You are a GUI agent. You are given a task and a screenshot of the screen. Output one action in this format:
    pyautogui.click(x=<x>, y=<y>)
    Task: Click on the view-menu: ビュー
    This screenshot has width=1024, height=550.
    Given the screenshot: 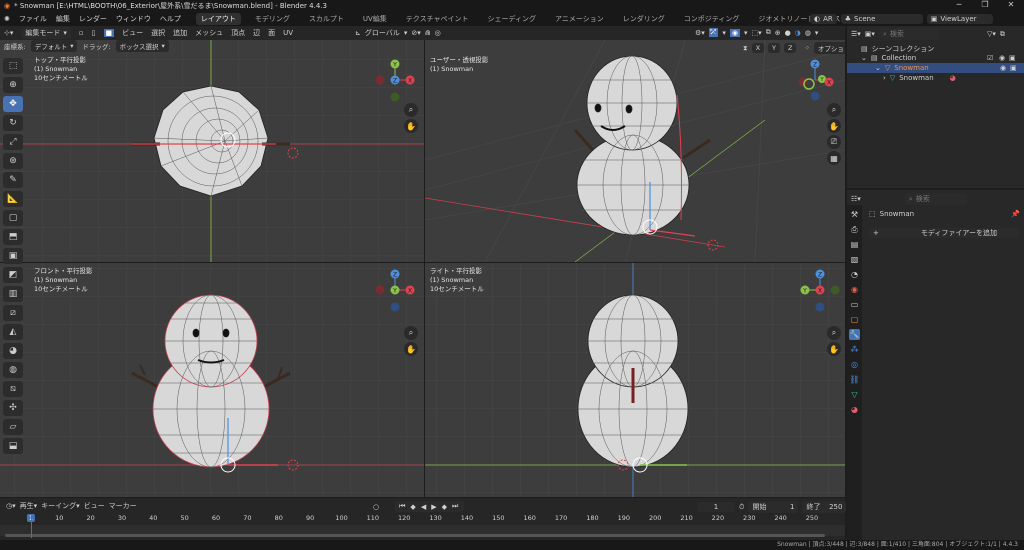 What is the action you would take?
    pyautogui.click(x=94, y=506)
    